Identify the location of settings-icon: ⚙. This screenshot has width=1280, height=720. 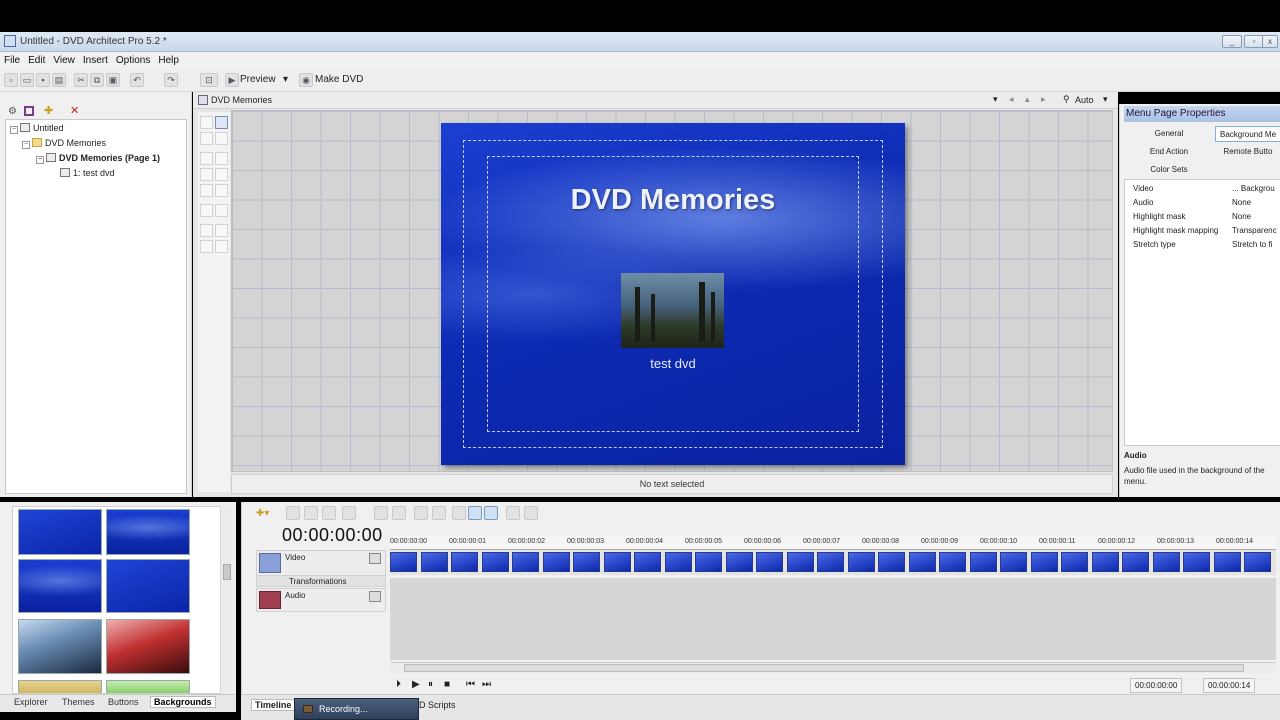
(12, 111).